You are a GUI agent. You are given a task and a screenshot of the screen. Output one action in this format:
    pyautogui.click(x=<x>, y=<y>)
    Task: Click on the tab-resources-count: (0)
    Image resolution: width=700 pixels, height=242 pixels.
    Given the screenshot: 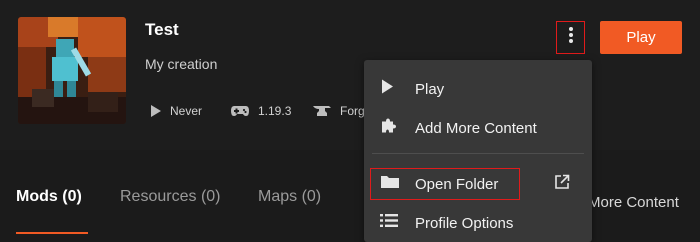 What is the action you would take?
    pyautogui.click(x=210, y=196)
    